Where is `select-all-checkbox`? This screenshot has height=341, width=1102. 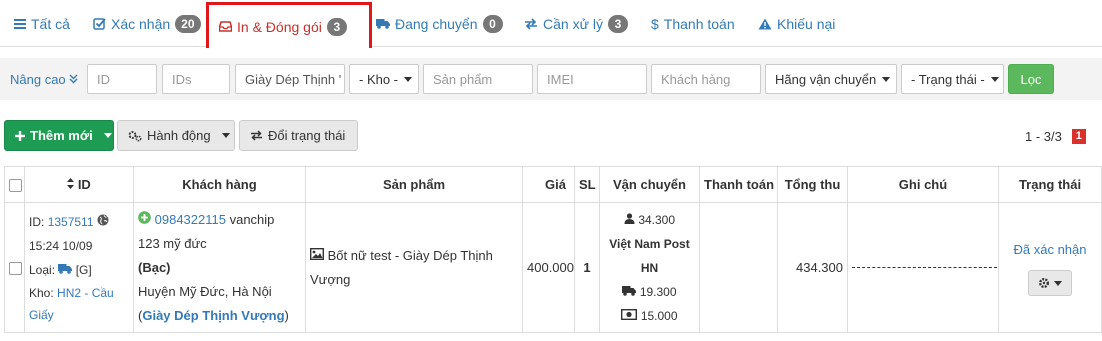 select-all-checkbox is located at coordinates (15, 186).